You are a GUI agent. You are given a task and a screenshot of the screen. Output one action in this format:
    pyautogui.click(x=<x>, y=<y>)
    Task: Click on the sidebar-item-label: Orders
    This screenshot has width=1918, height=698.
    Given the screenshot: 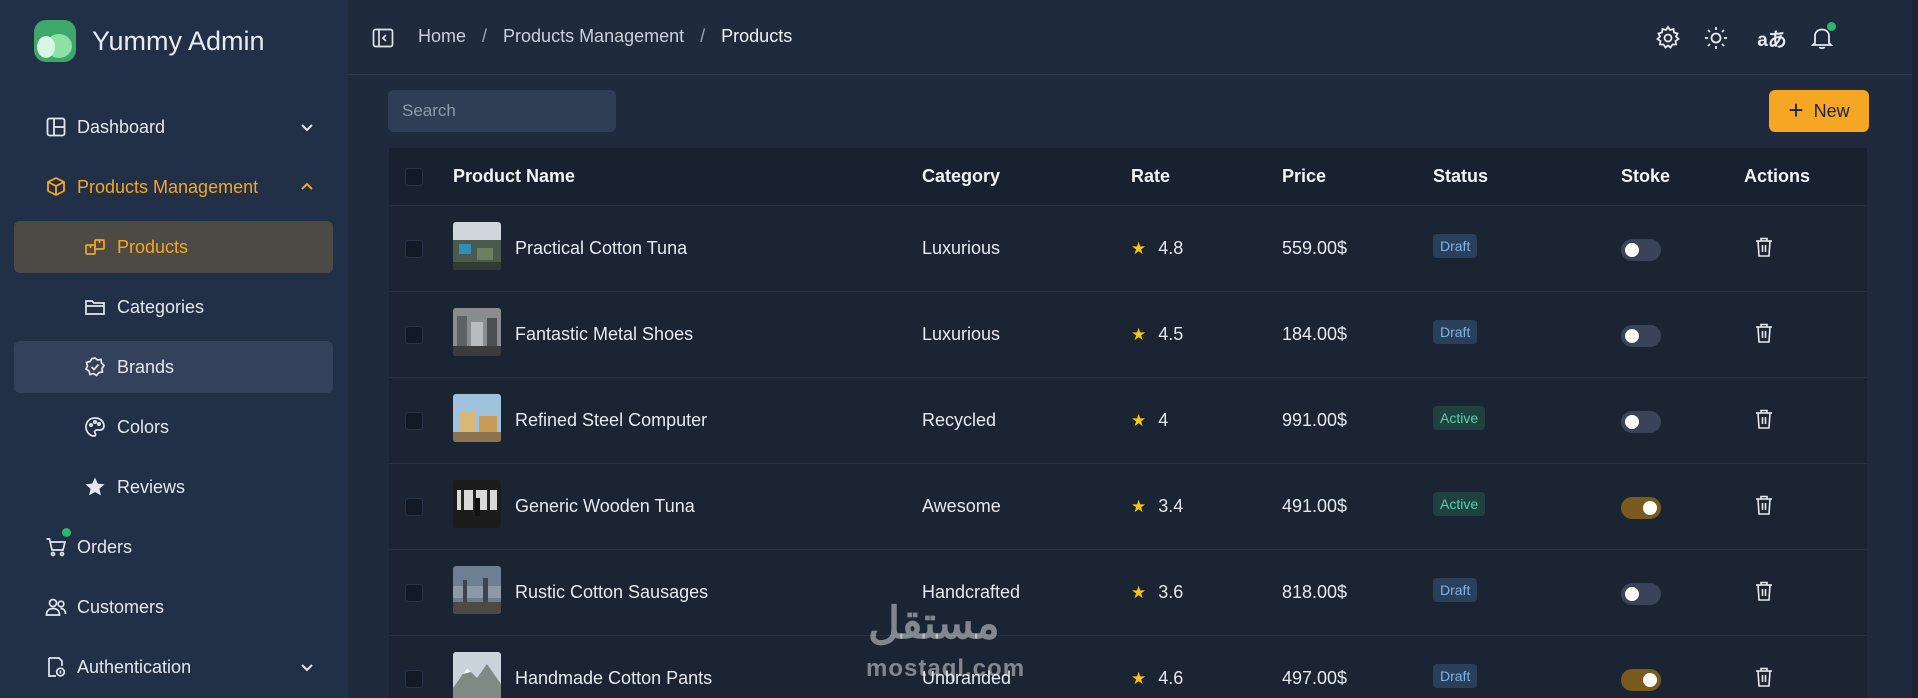 What is the action you would take?
    pyautogui.click(x=105, y=546)
    